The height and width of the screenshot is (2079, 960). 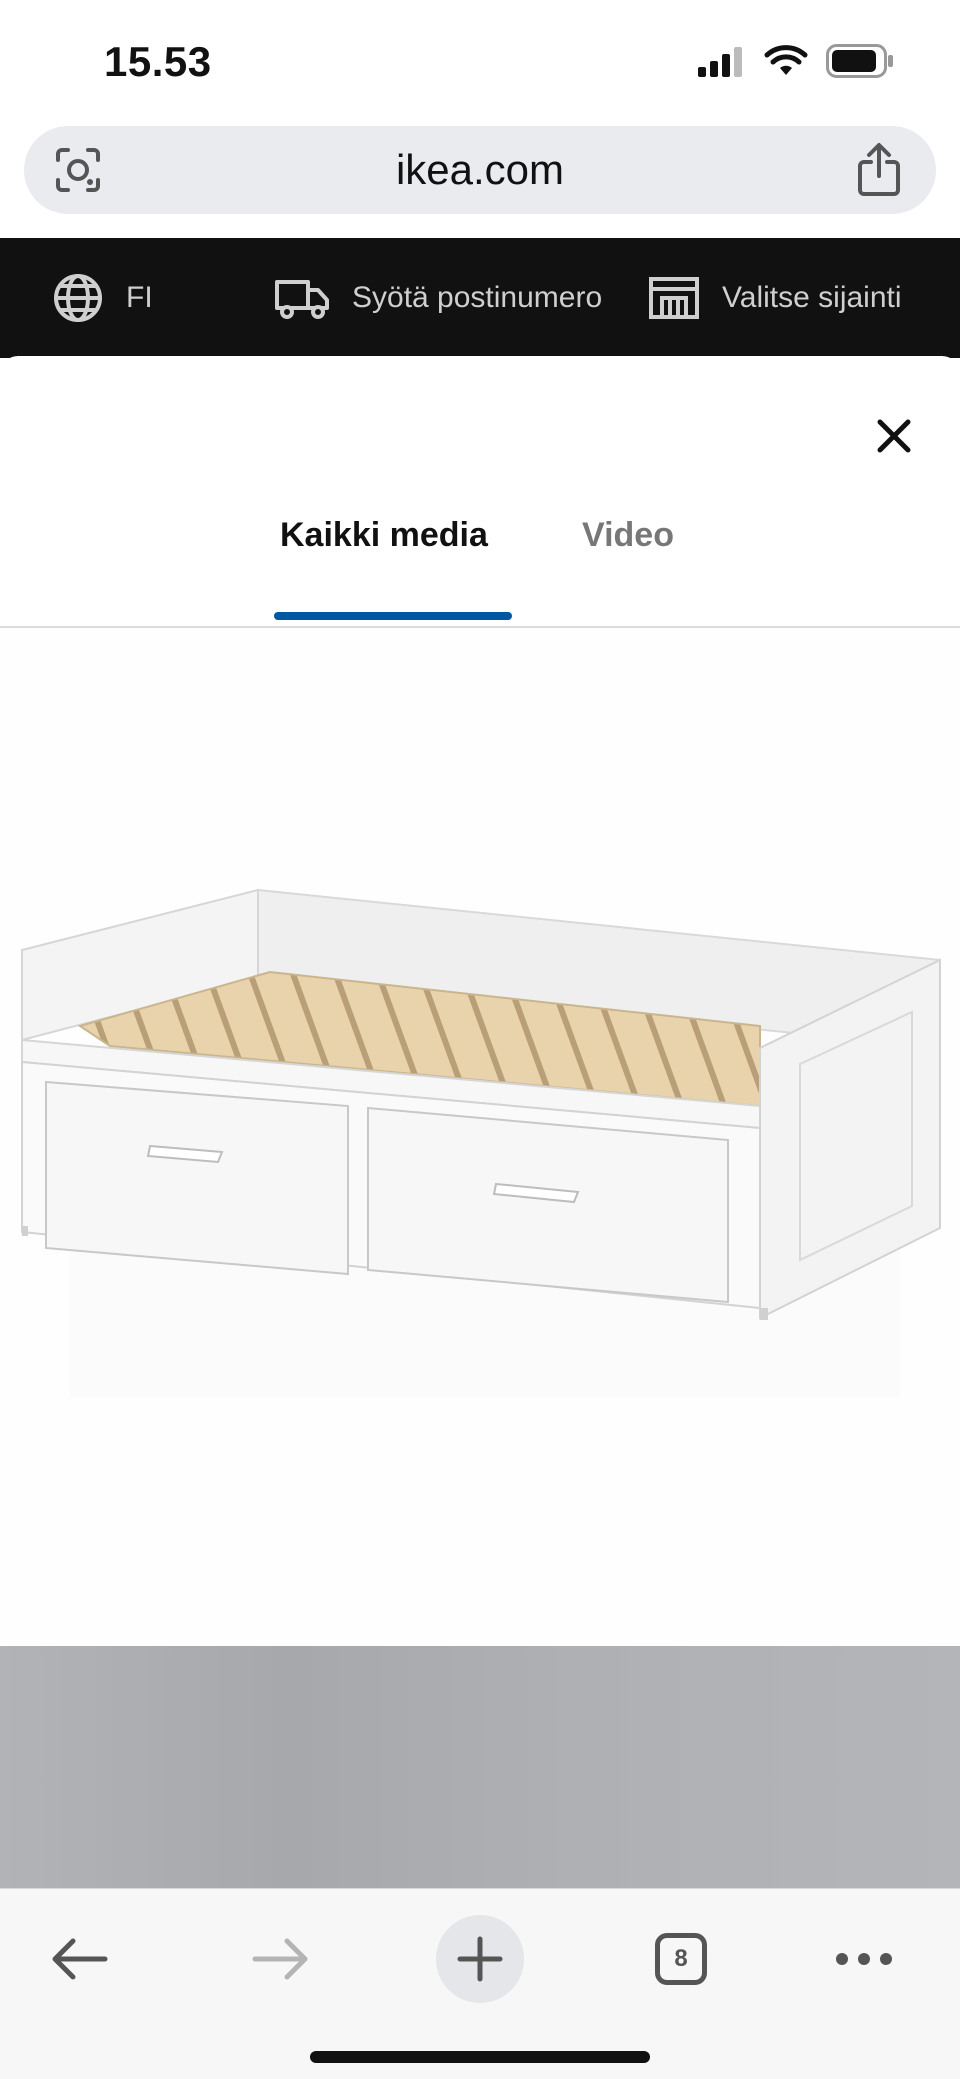 I want to click on ikea-utility-bar: FI Syötä postinumero Valitse sijainti, so click(x=480, y=298).